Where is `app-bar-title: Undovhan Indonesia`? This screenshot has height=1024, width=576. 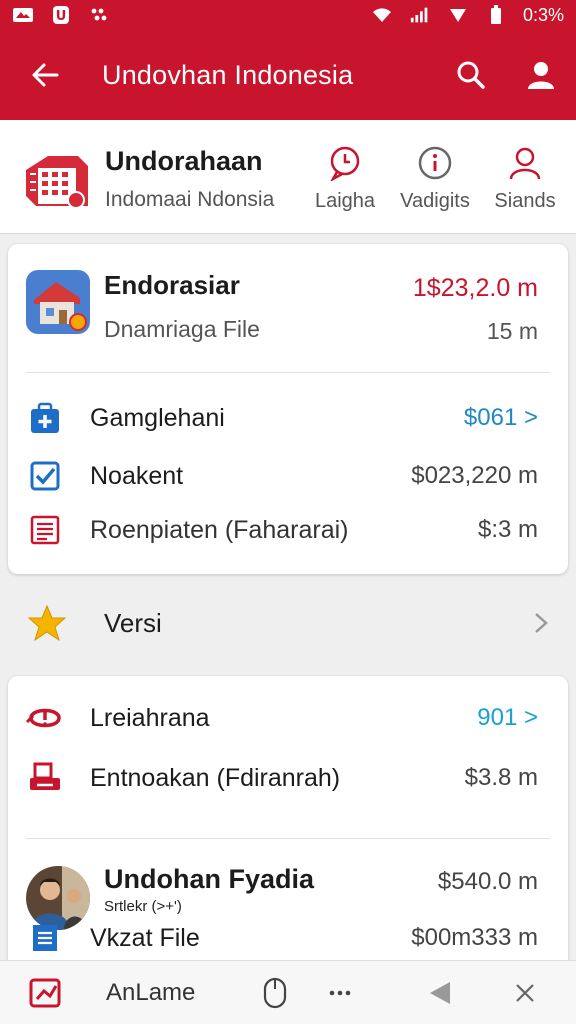 app-bar-title: Undovhan Indonesia is located at coordinates (228, 74).